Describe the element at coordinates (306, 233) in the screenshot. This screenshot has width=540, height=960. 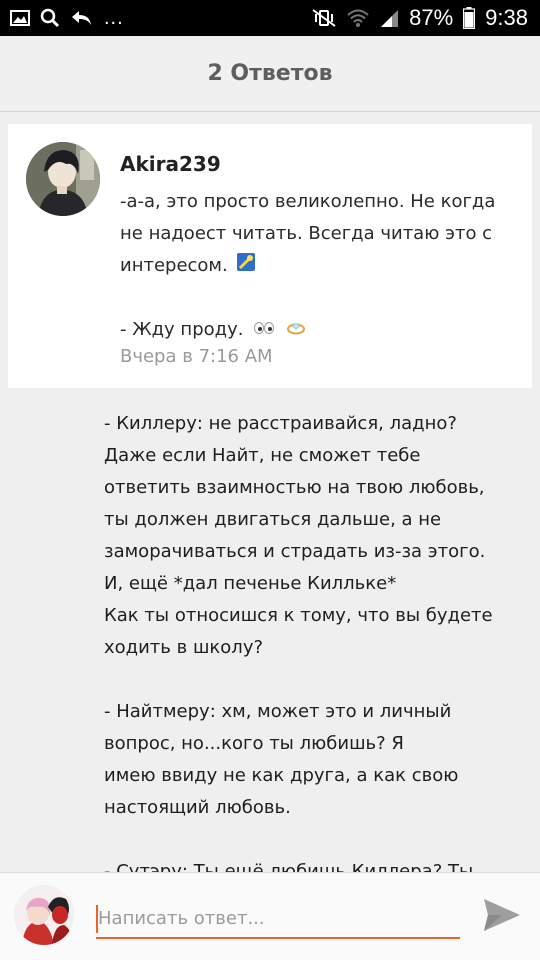
I see `comment-line: не надоест читать. Всегда читаю это с` at that location.